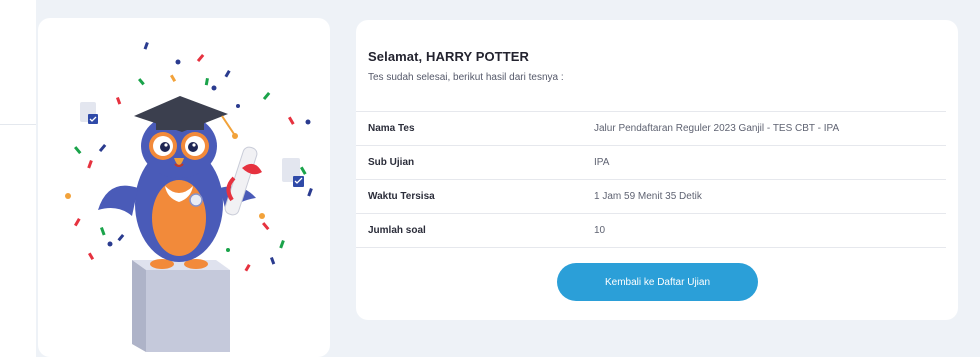 The image size is (980, 357). I want to click on row-label: Jumlah soal, so click(475, 230).